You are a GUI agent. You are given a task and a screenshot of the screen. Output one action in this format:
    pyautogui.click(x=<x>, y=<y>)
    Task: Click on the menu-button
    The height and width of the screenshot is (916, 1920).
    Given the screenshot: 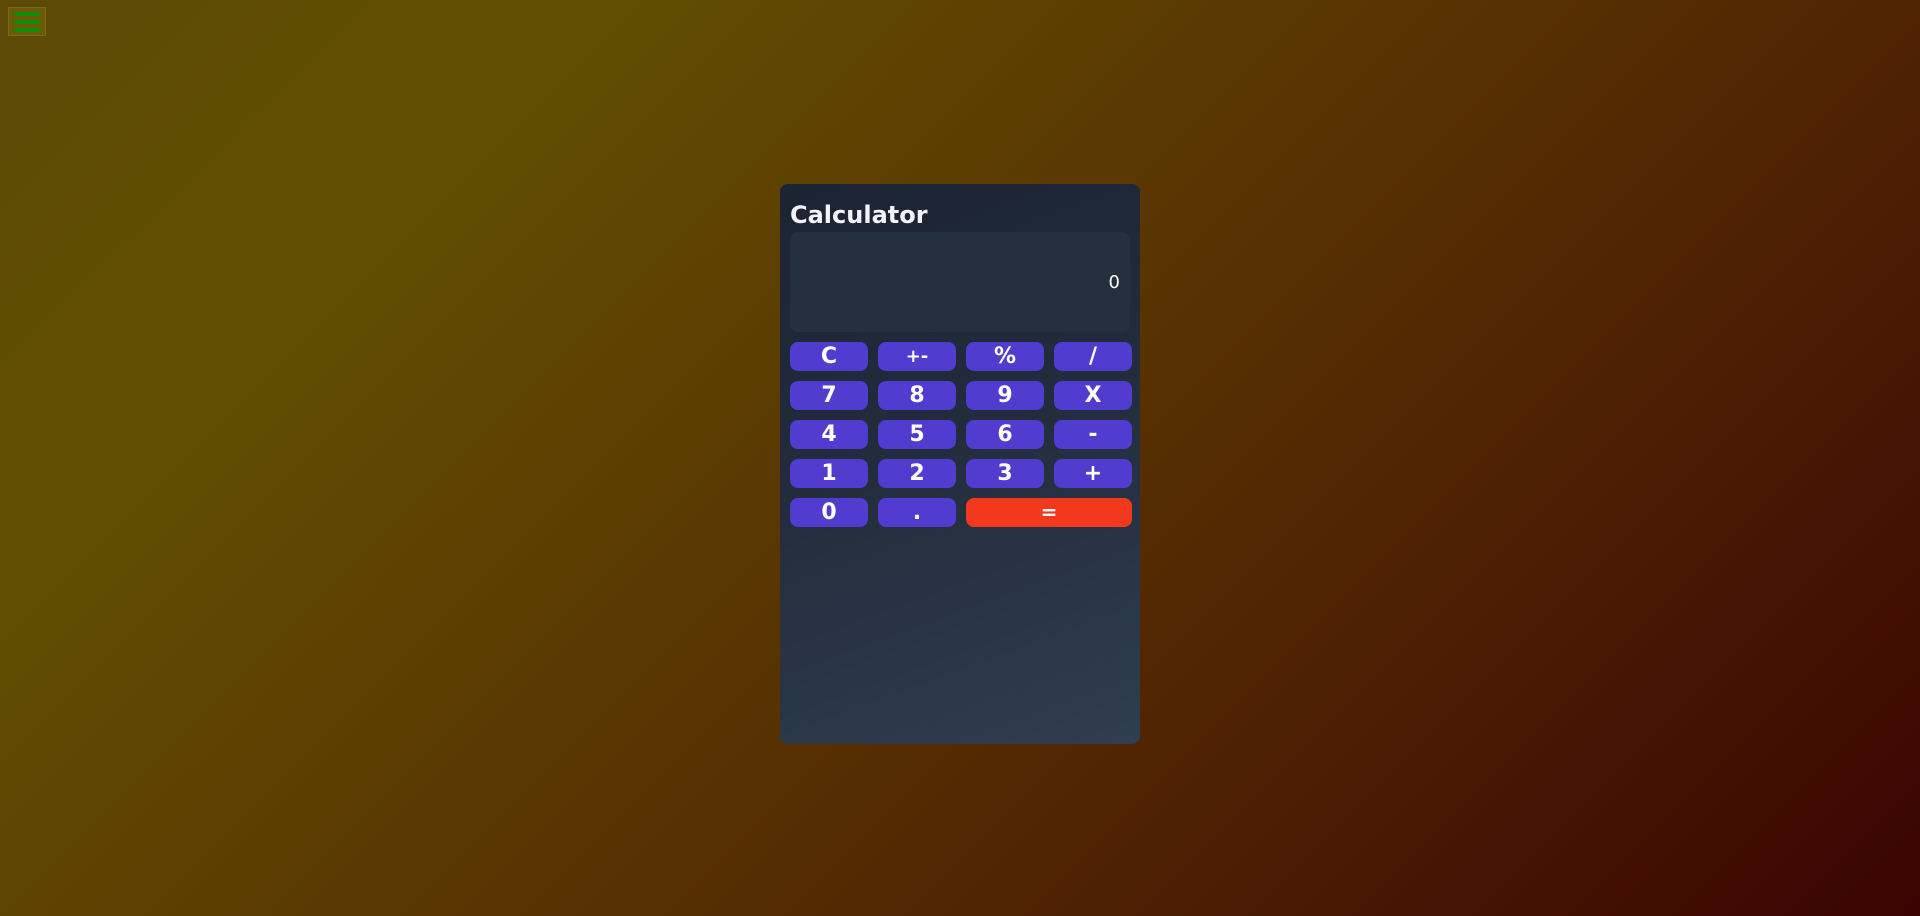 What is the action you would take?
    pyautogui.click(x=27, y=21)
    